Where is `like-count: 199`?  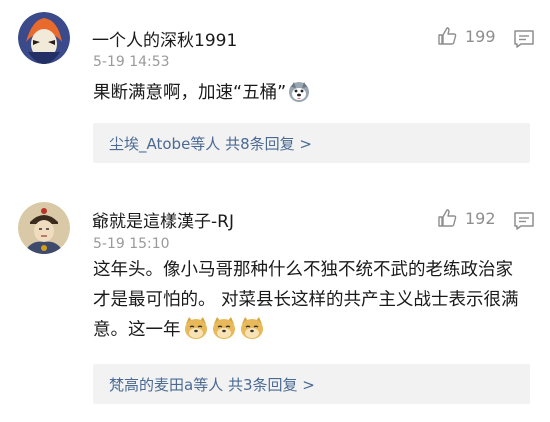 like-count: 199 is located at coordinates (480, 36).